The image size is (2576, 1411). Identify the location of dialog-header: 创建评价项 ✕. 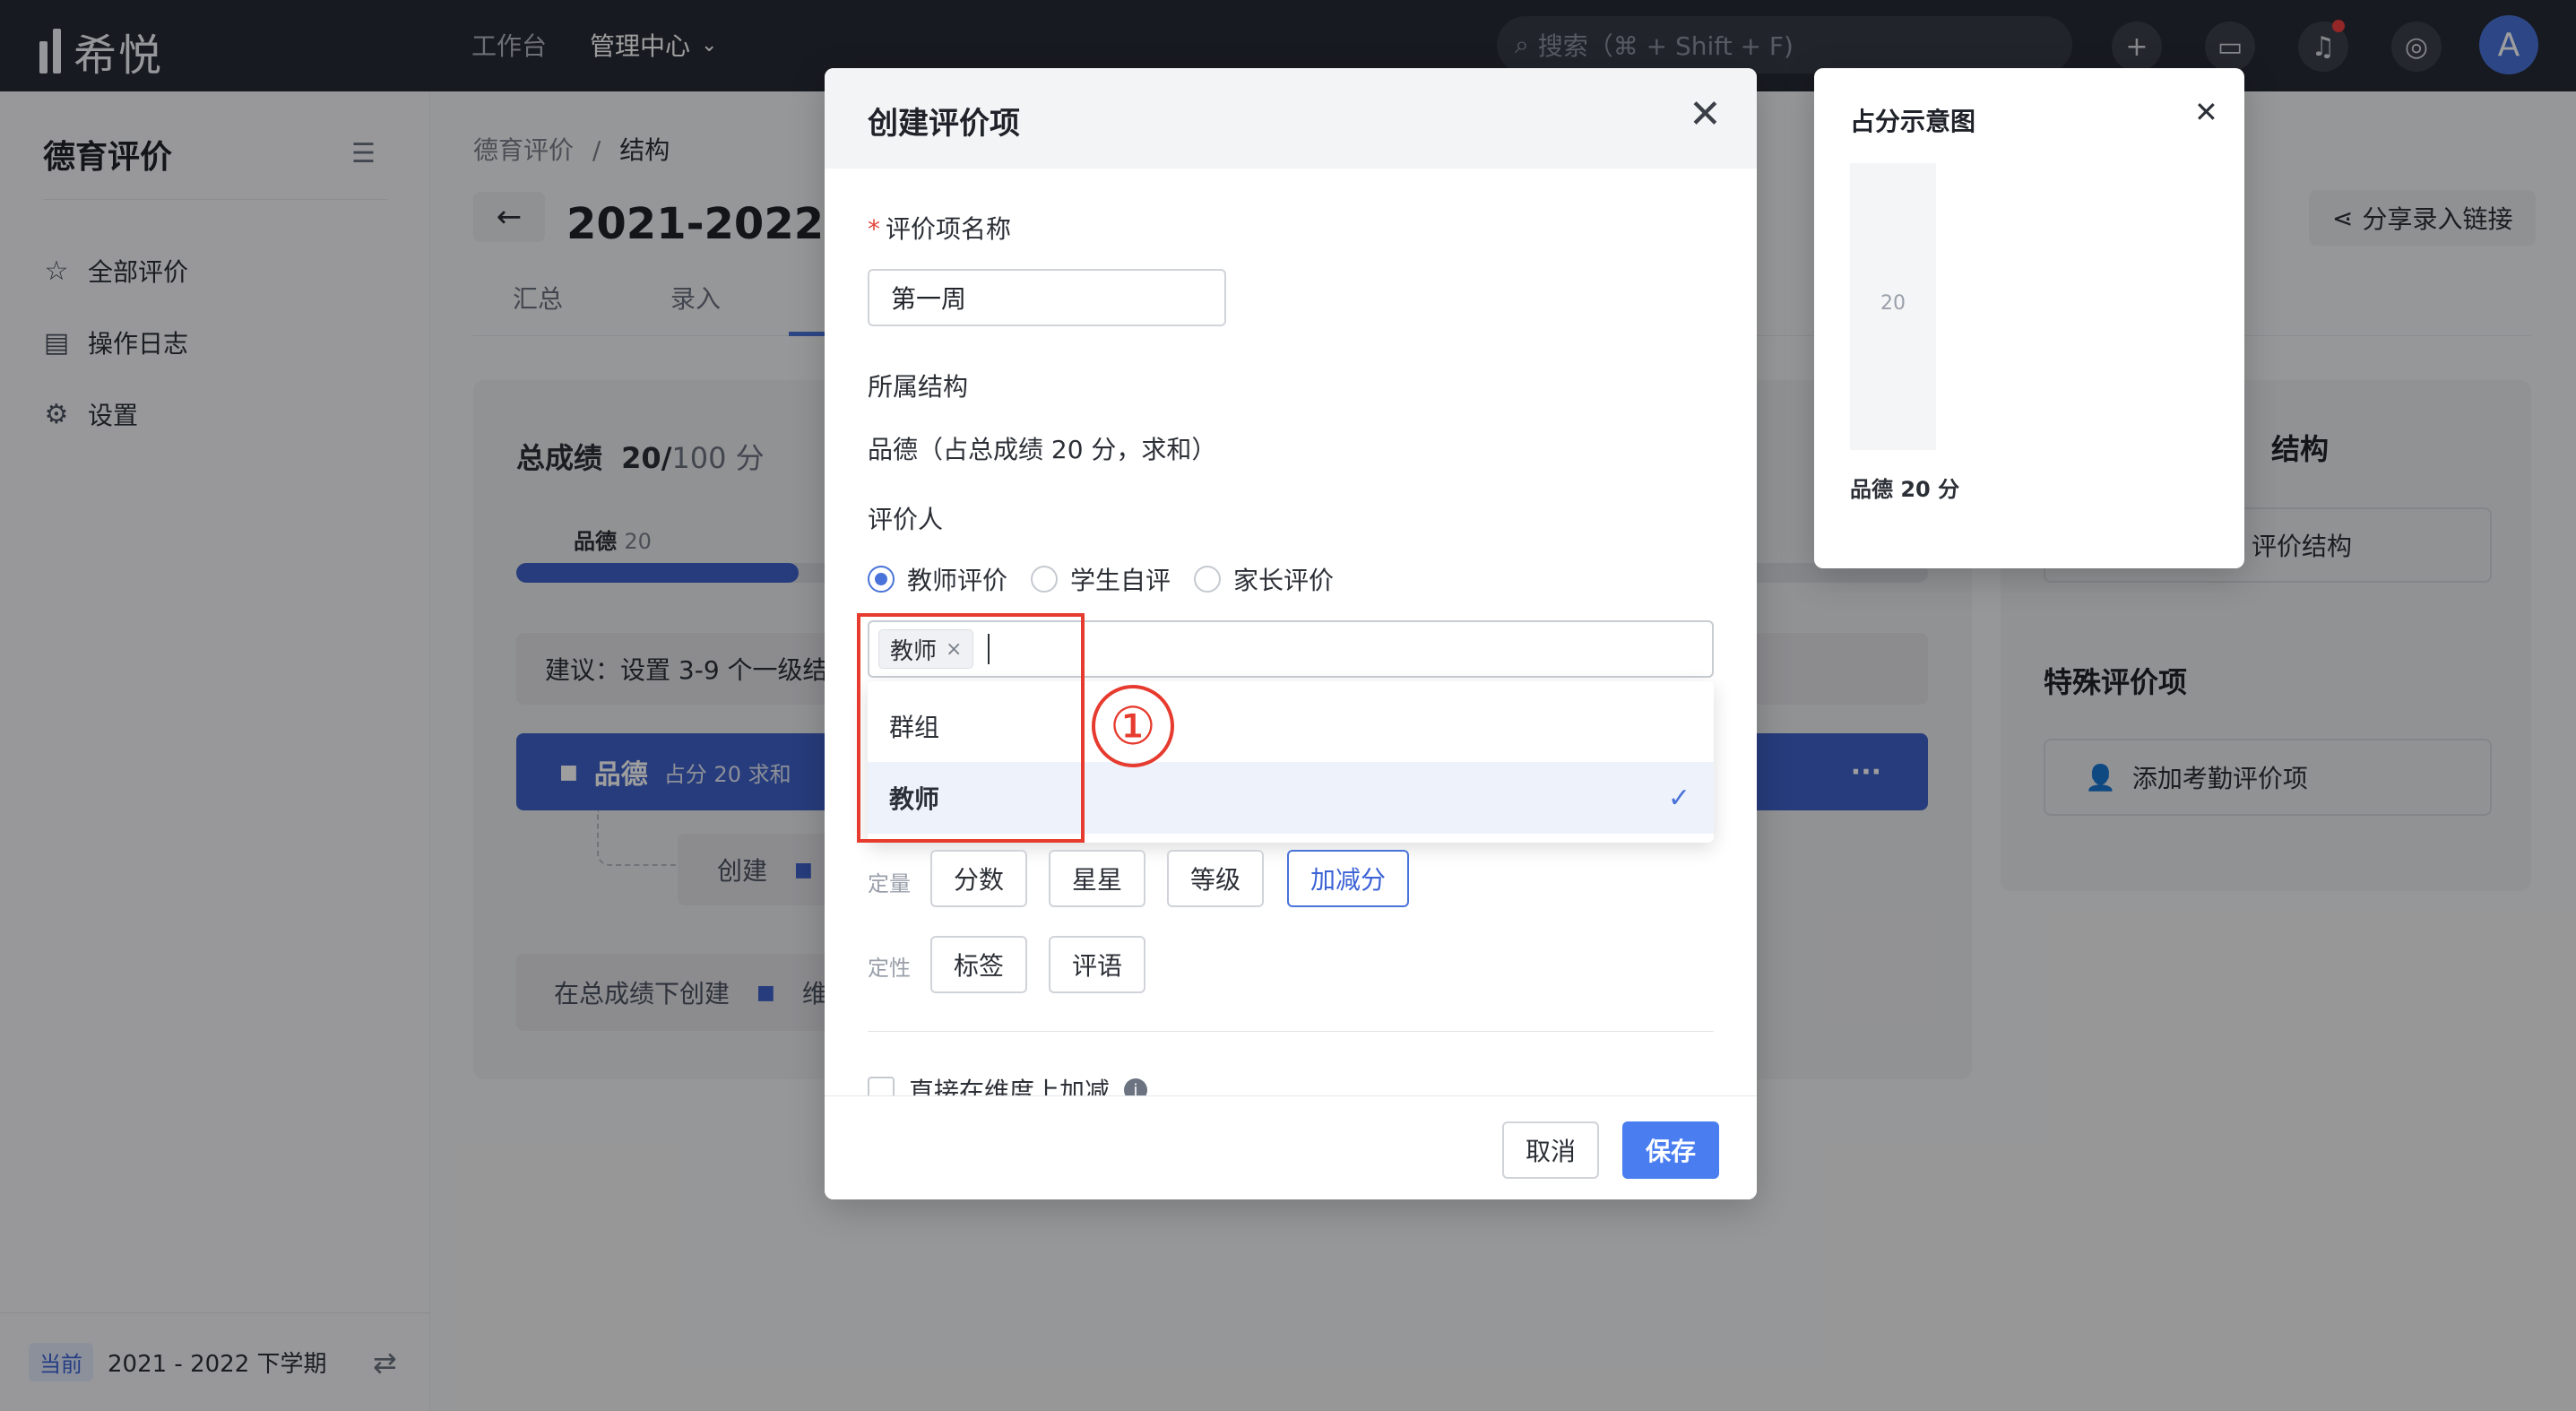
(1291, 118).